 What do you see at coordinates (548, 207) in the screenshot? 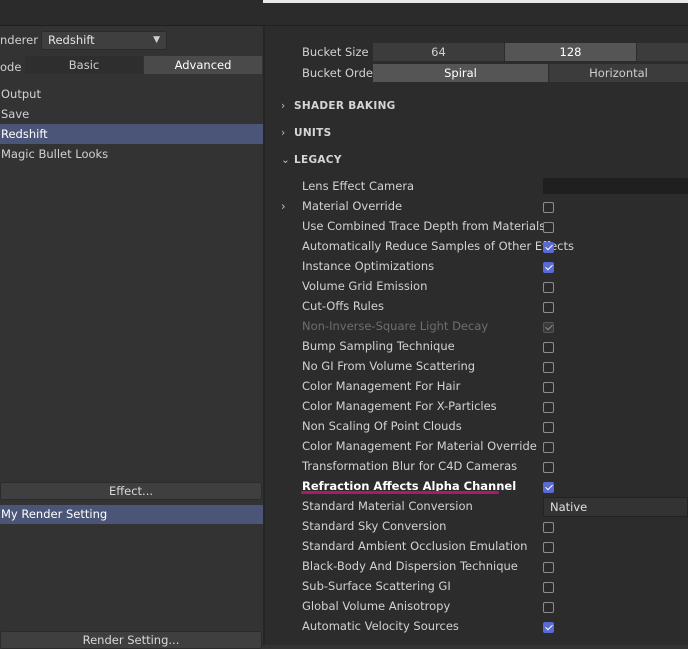
I see `material-override-checkbox` at bounding box center [548, 207].